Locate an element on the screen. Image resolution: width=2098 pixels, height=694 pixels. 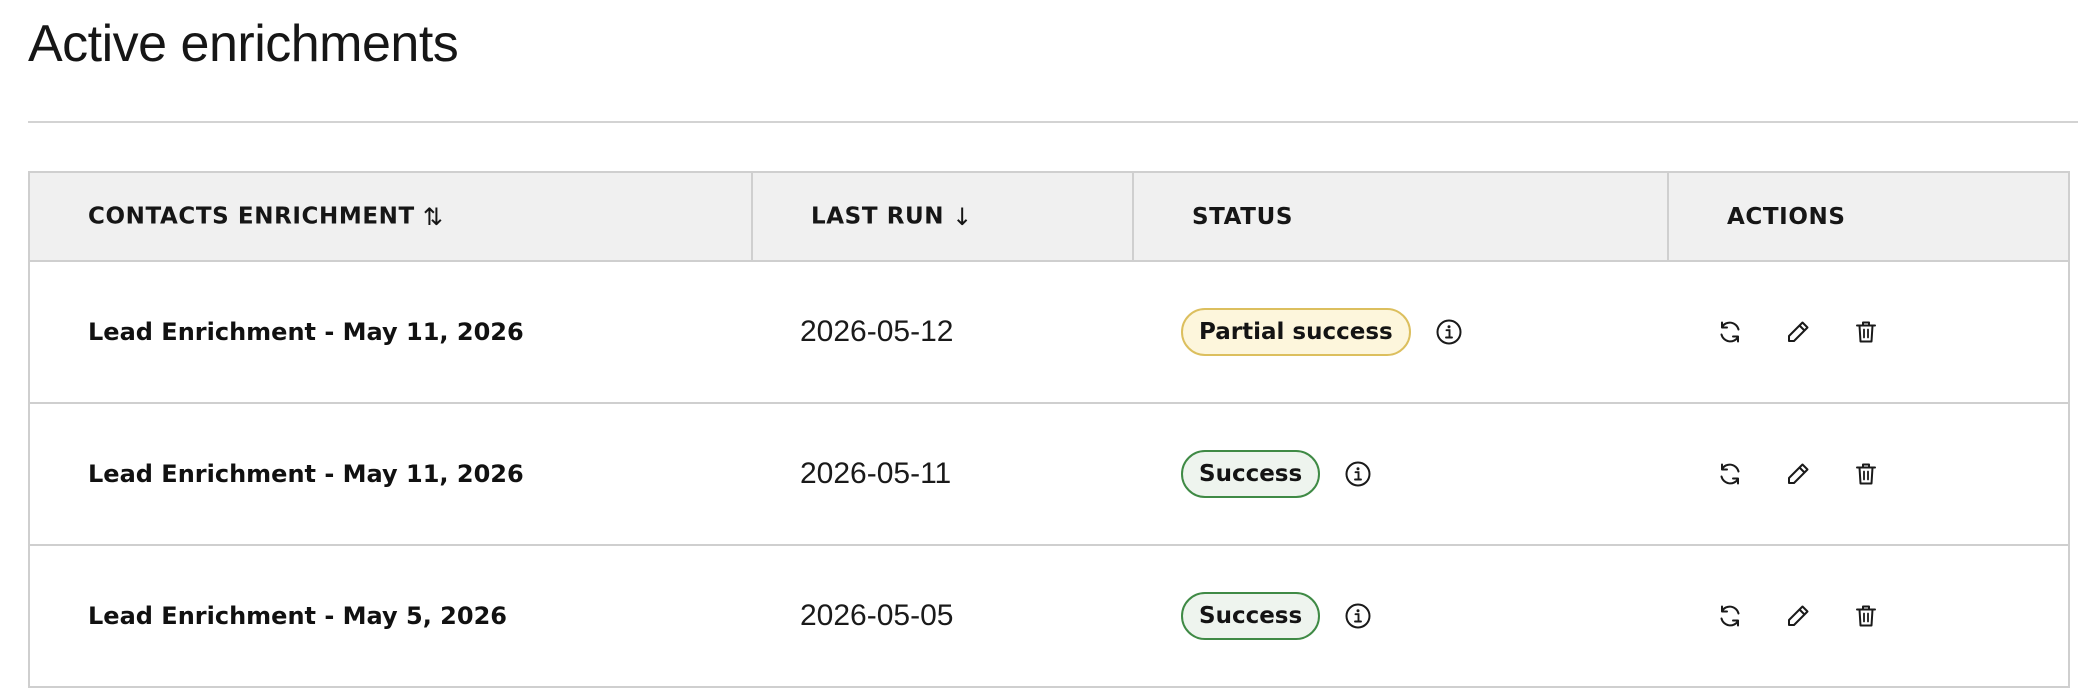
last-run-date: 2026-05-11 is located at coordinates (942, 474).